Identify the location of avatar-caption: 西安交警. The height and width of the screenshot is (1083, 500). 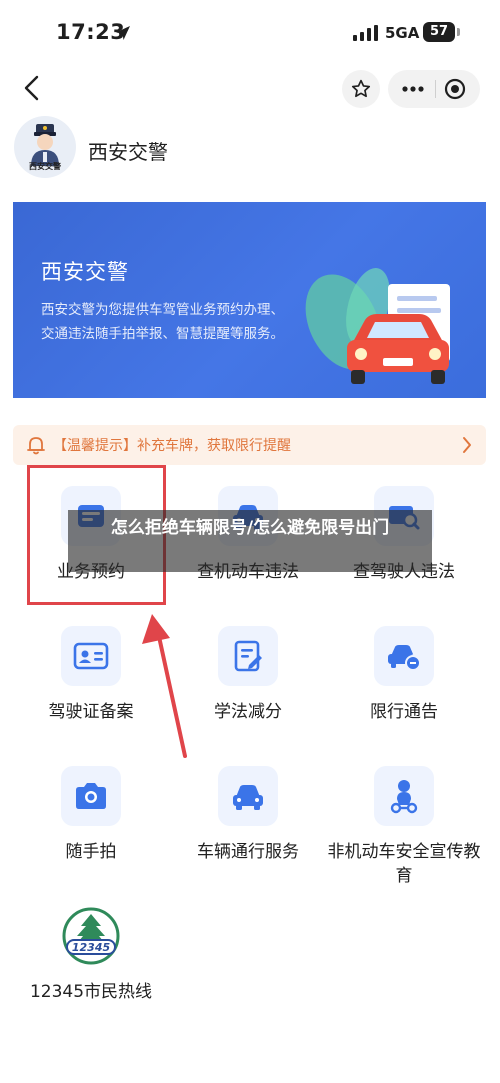
(45, 166).